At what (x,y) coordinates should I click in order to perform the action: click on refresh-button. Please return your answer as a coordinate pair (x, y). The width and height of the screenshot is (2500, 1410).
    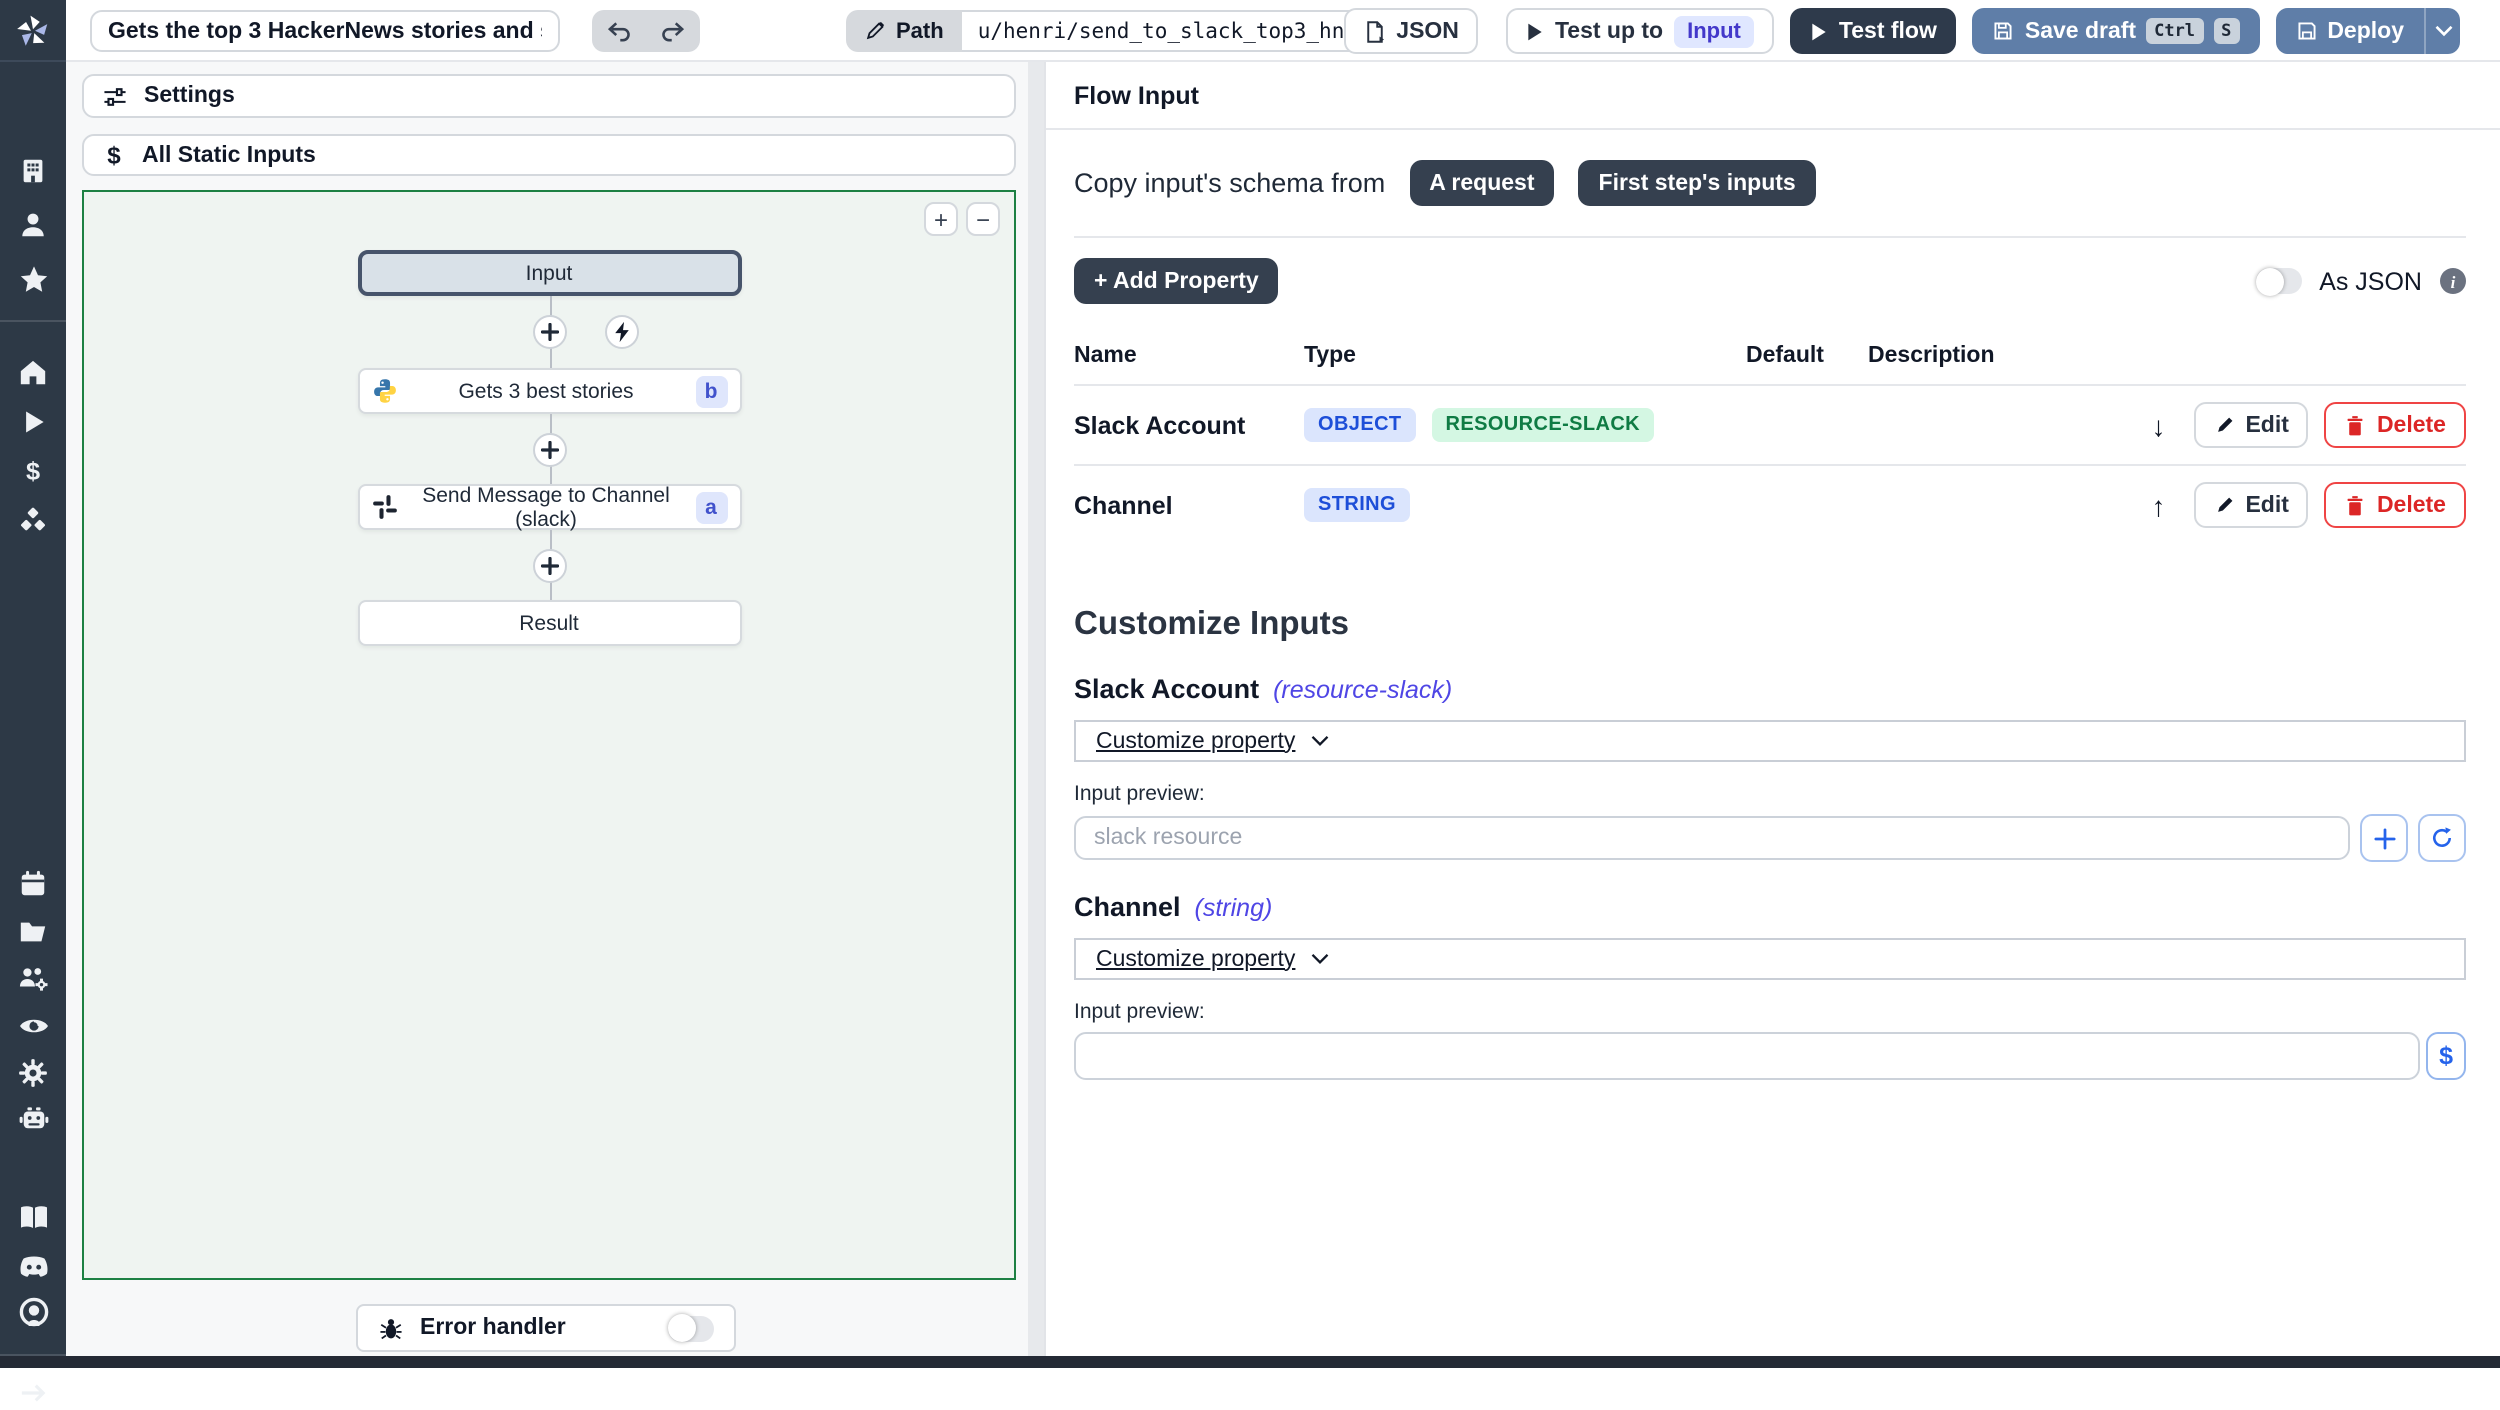
    Looking at the image, I should click on (2442, 838).